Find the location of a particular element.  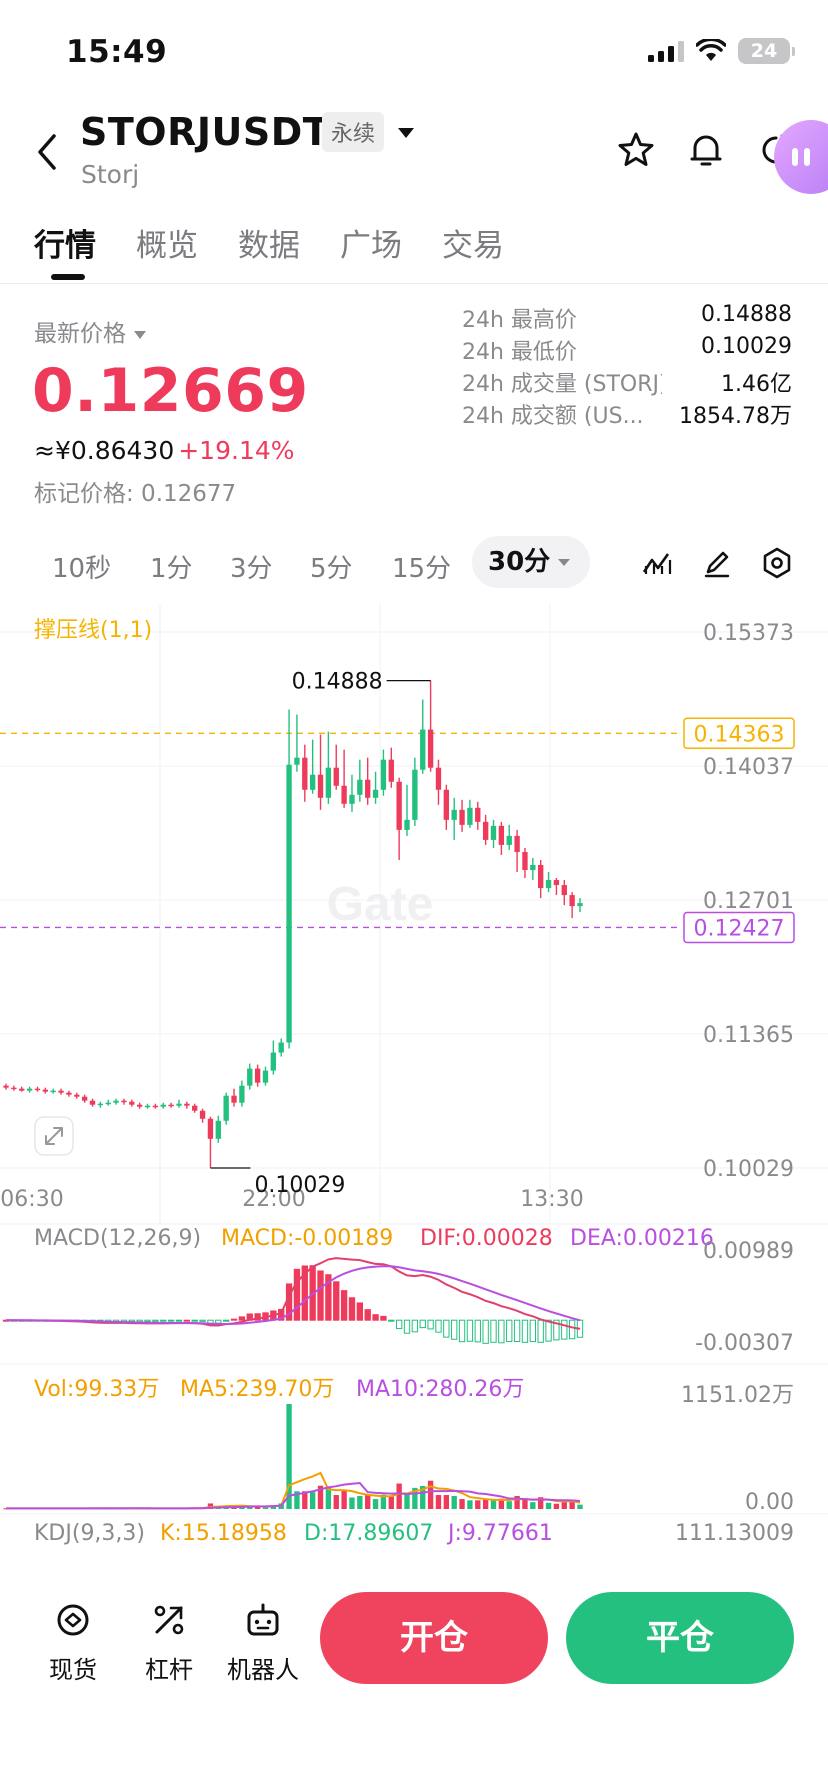

pair-title: STORJUSDT is located at coordinates (204, 132).